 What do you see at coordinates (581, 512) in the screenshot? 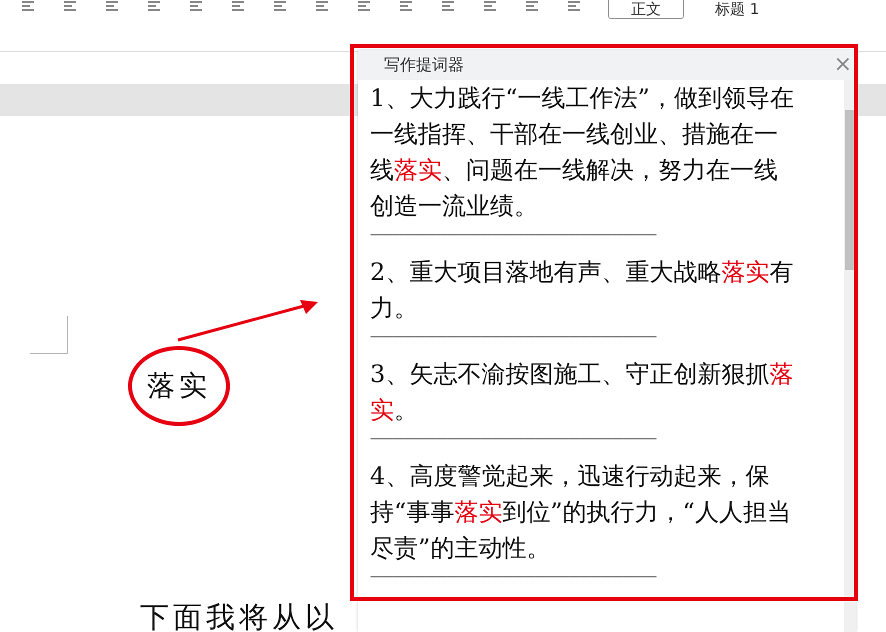
I see `prompt-text: 4、高度警觉起来，迅速行动起来，保持“事事落实到位”的执行力，“人人担当尽责”的主动性。` at bounding box center [581, 512].